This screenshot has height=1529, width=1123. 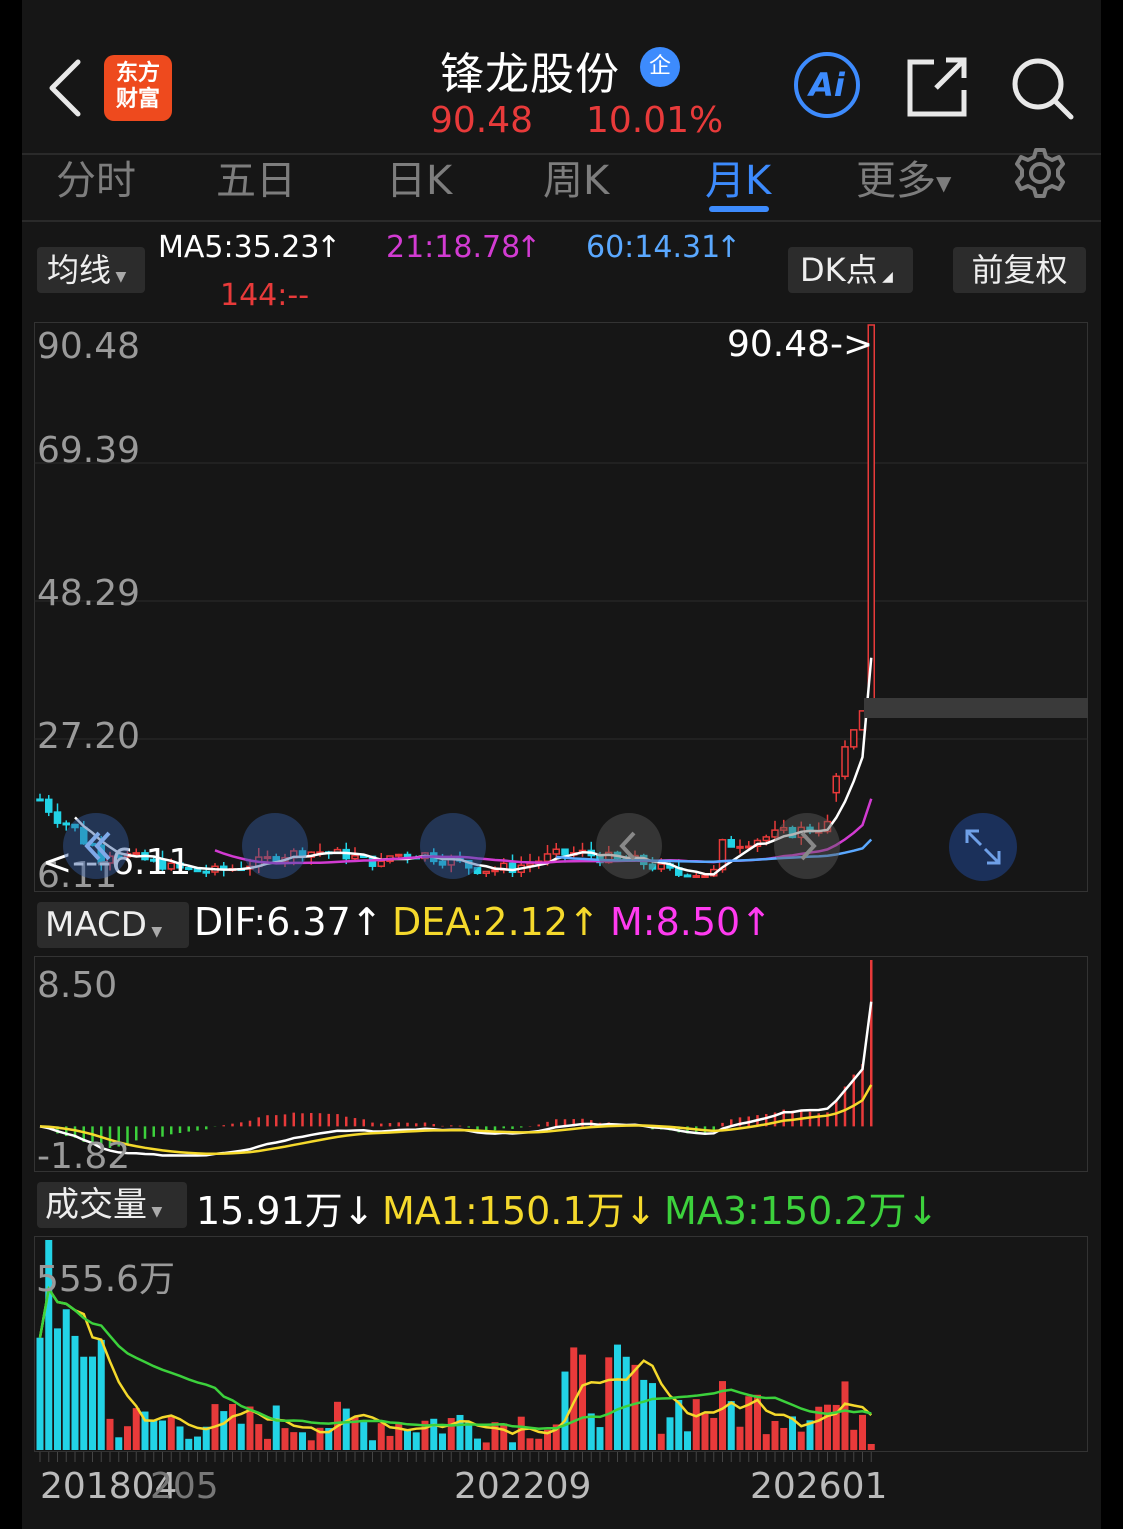 I want to click on macd-m: M:8.50↑, so click(x=691, y=922).